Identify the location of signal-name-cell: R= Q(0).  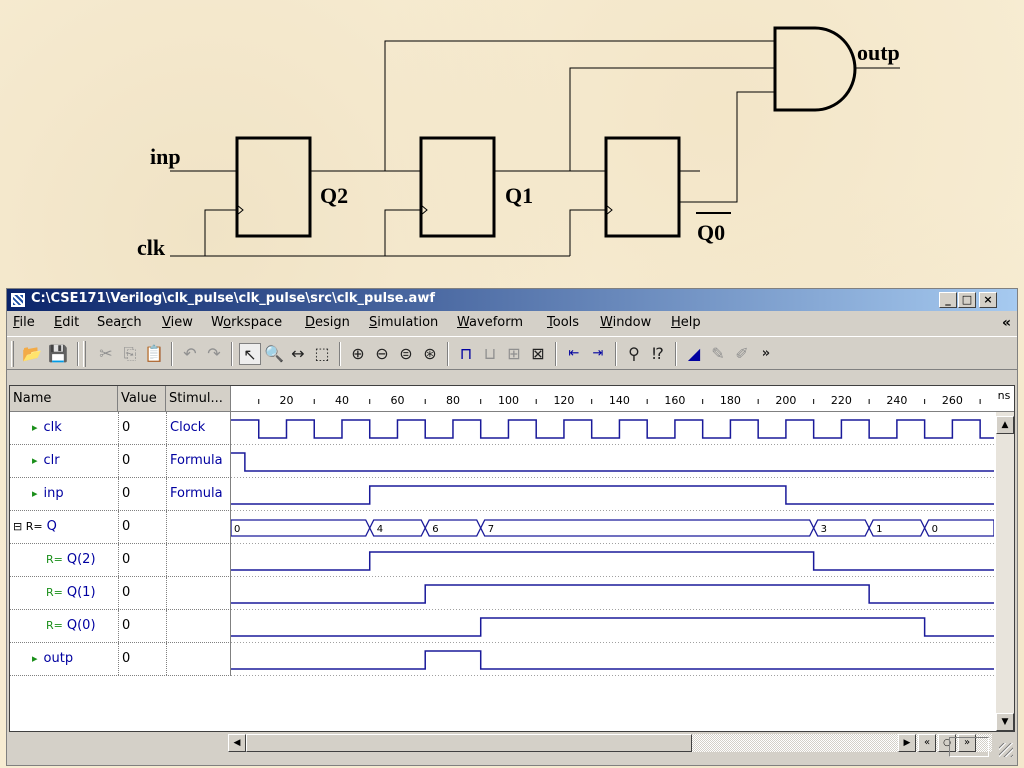
(64, 626).